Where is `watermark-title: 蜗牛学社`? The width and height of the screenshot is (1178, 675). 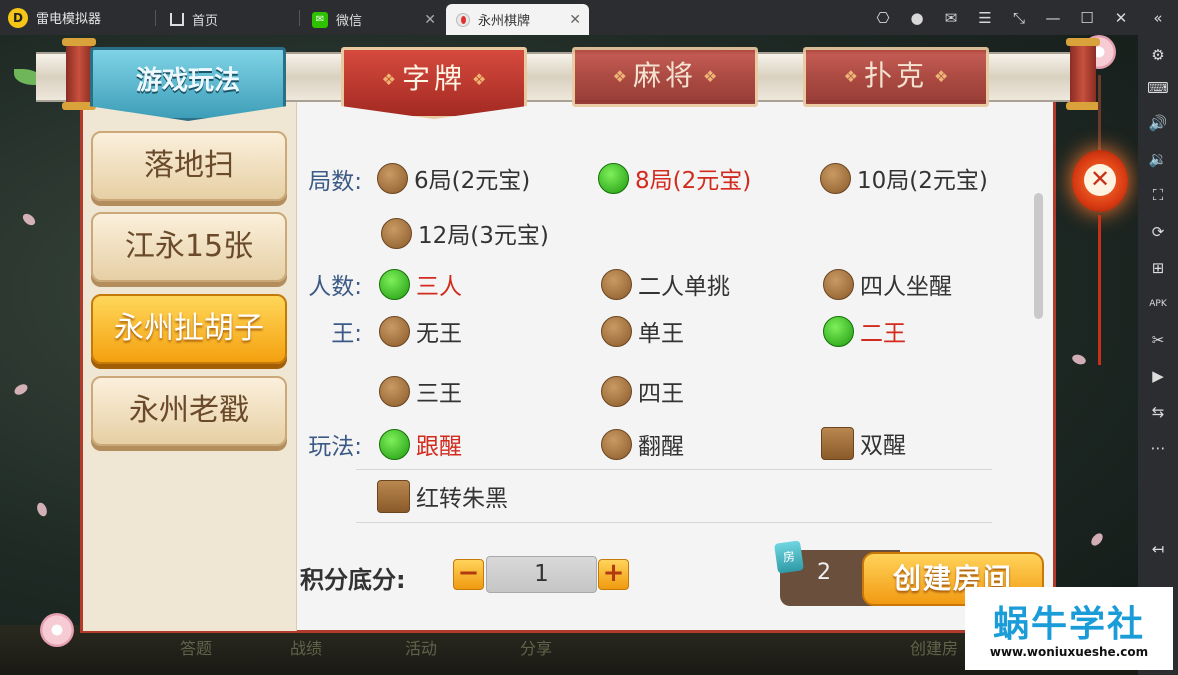 watermark-title: 蜗牛学社 is located at coordinates (1068, 624).